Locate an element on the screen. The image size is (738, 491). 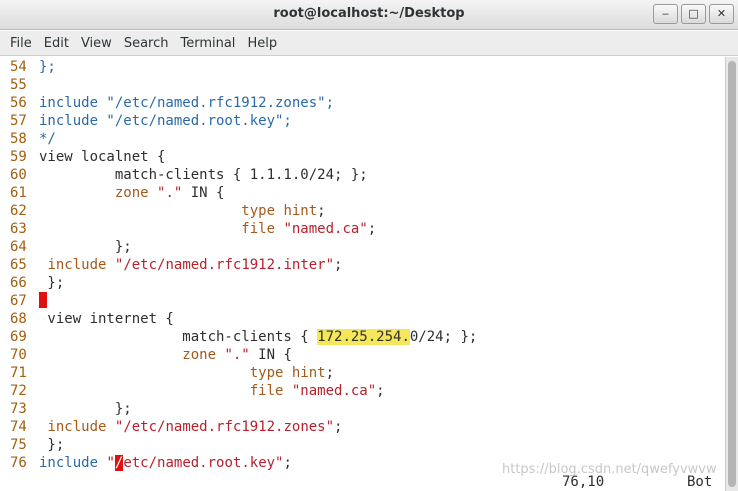
menu-terminal: Terminal is located at coordinates (207, 43).